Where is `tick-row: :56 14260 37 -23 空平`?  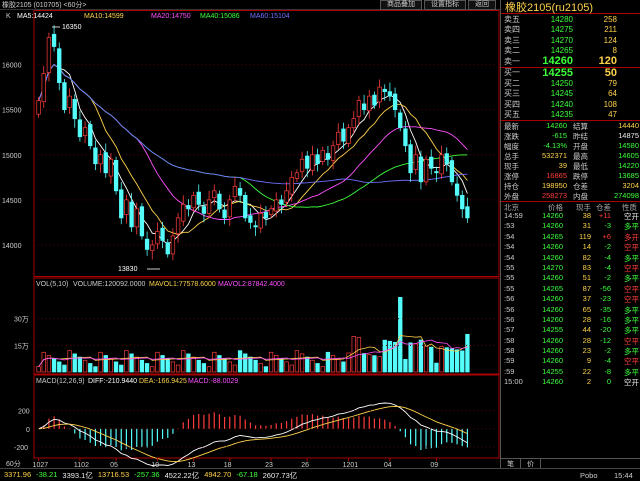
tick-row: :56 14260 37 -23 空平 is located at coordinates (571, 299).